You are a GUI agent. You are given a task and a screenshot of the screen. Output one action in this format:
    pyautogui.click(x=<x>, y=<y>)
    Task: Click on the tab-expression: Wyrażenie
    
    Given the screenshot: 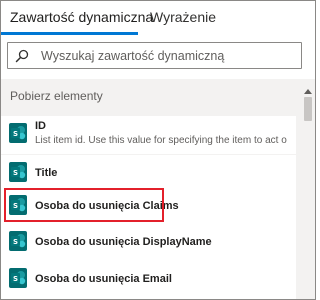 What is the action you would take?
    pyautogui.click(x=183, y=18)
    